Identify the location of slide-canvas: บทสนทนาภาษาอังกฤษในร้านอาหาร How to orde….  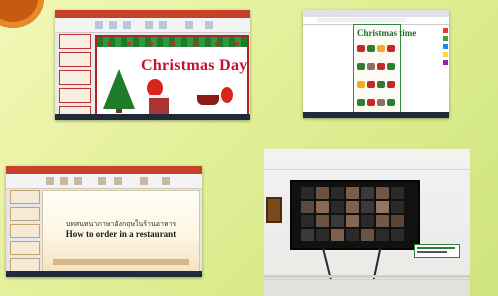
(121, 231).